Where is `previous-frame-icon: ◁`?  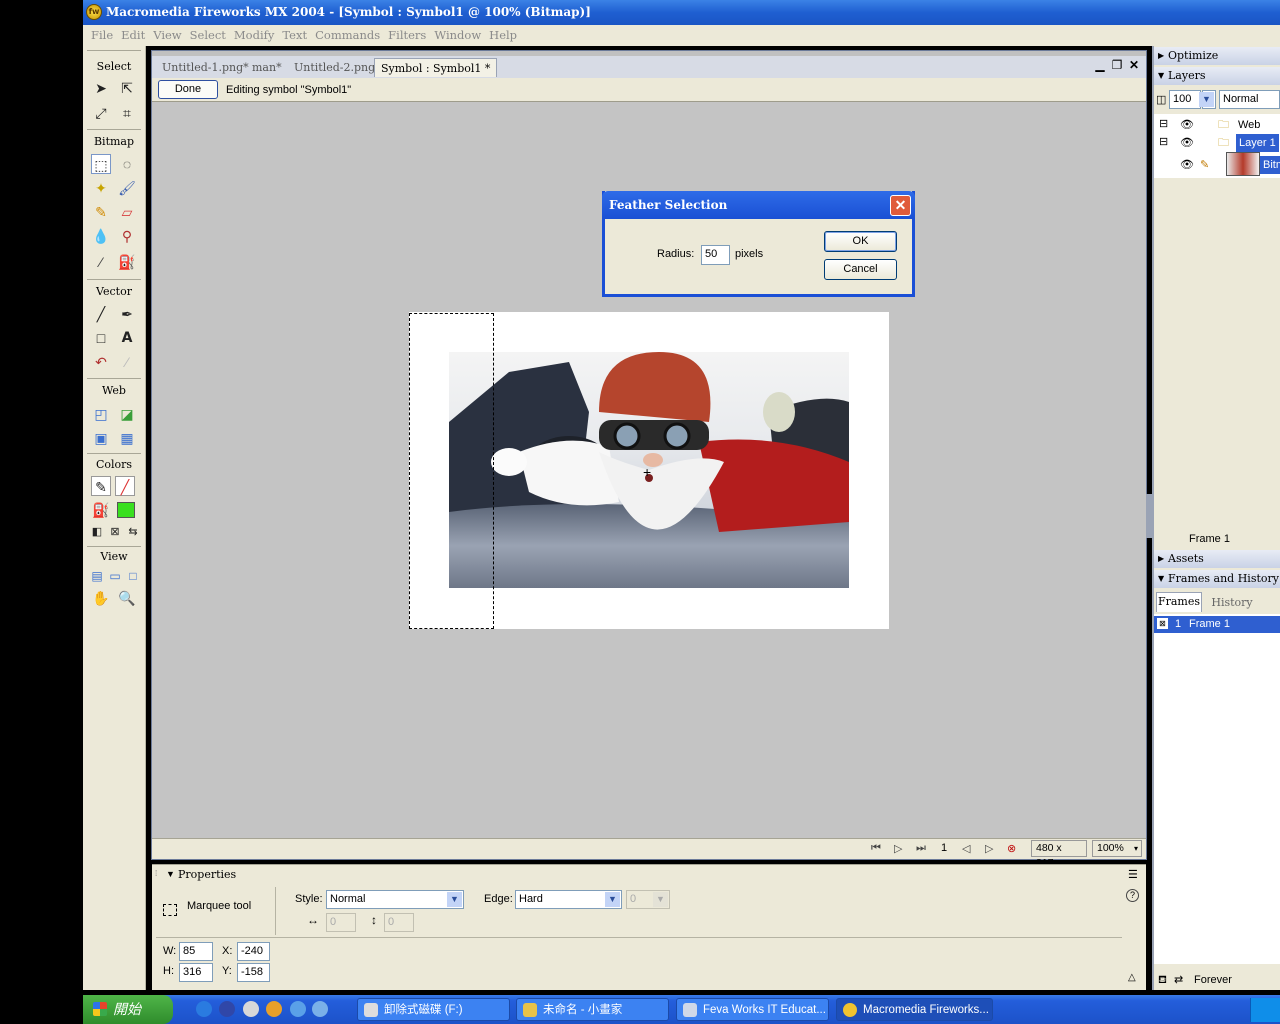
previous-frame-icon: ◁ is located at coordinates (966, 848).